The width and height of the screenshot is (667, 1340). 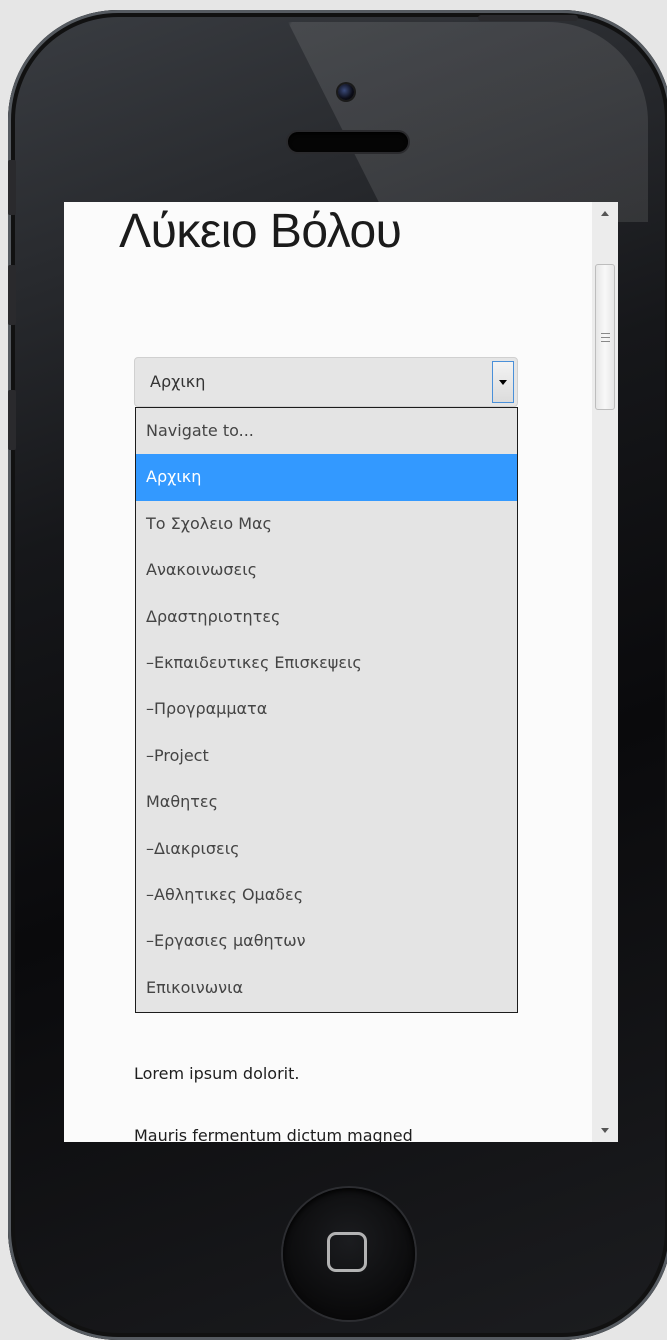 I want to click on dropdown-option-activities: Δραστηριοτητες, so click(x=326, y=617).